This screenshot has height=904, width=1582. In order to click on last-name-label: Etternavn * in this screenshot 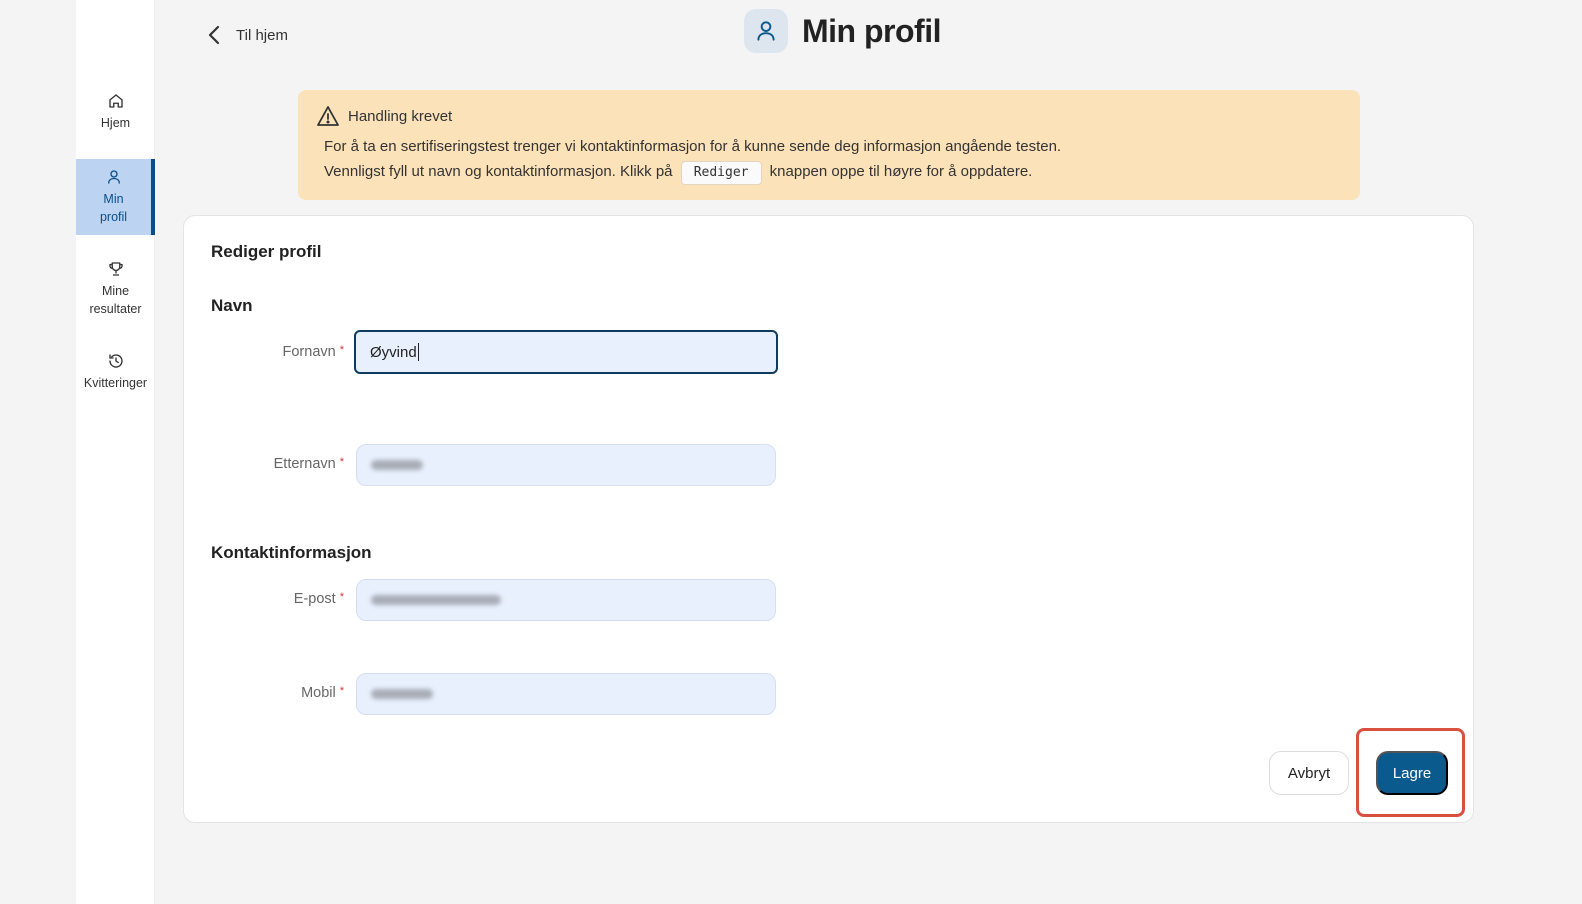, I will do `click(308, 464)`.